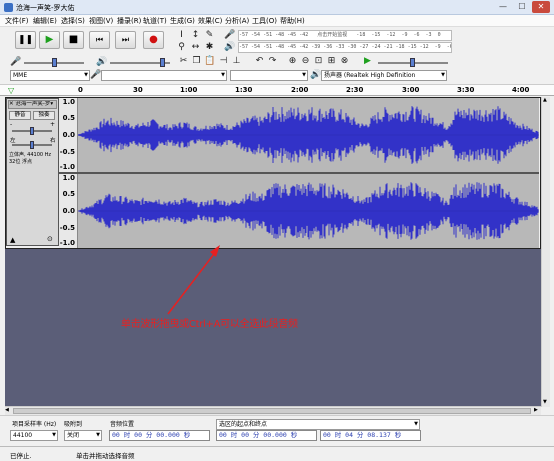 The width and height of the screenshot is (554, 461). I want to click on play-speed-thumb, so click(412, 62).